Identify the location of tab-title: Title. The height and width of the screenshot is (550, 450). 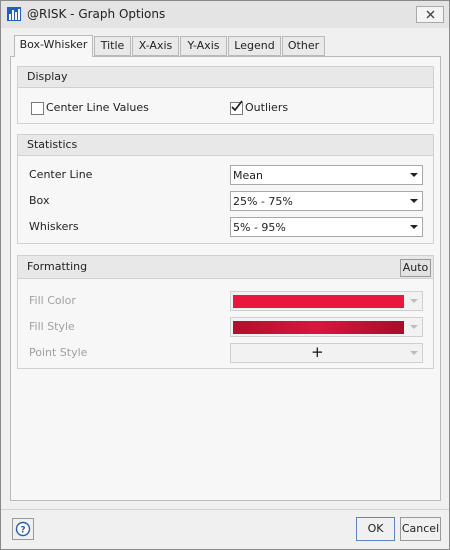
(112, 46).